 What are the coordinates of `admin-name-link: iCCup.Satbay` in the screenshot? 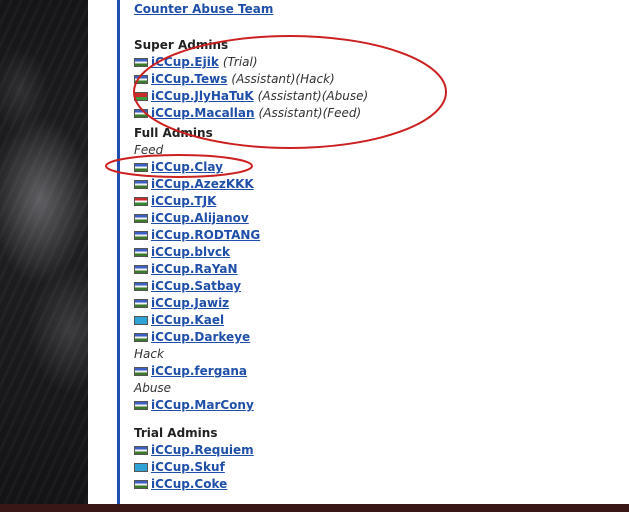 It's located at (196, 286).